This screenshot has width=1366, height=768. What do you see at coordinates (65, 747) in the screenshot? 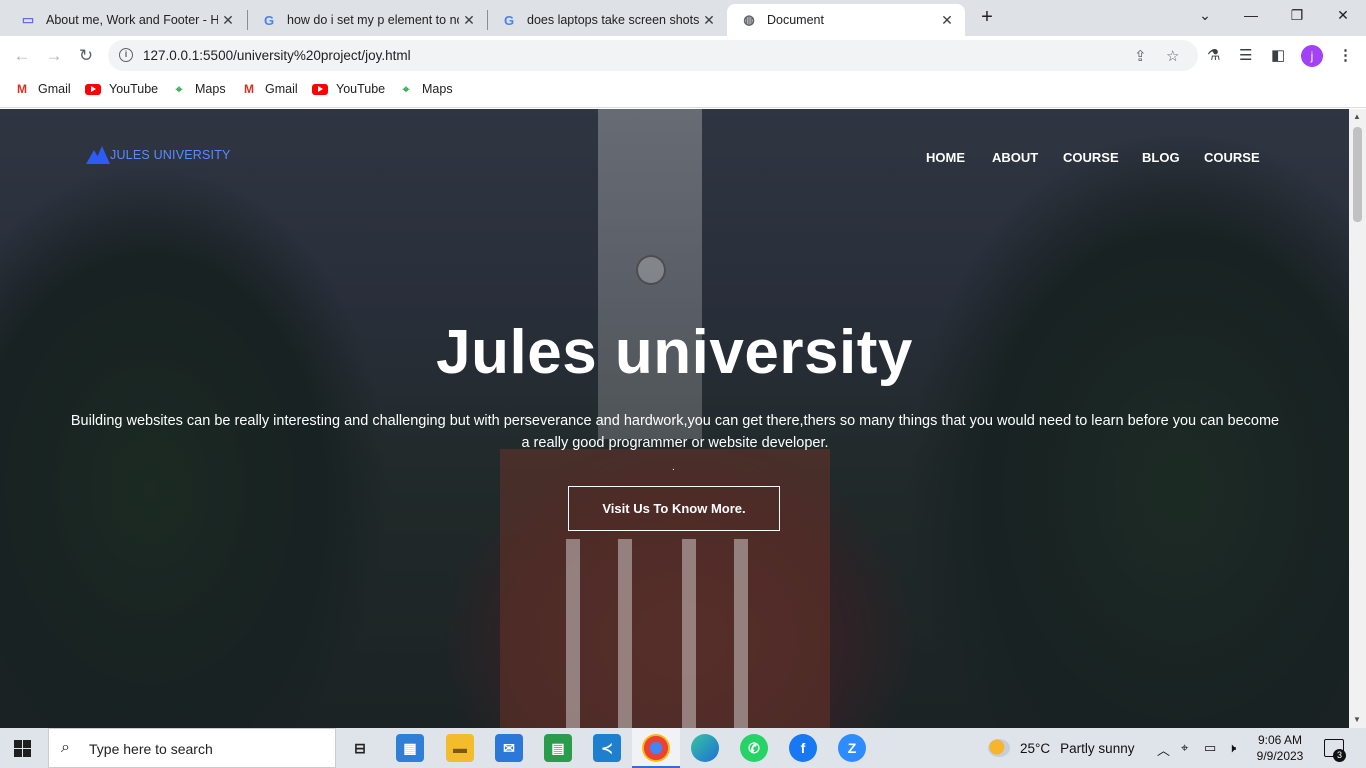
I see `search-icon: ⌕` at bounding box center [65, 747].